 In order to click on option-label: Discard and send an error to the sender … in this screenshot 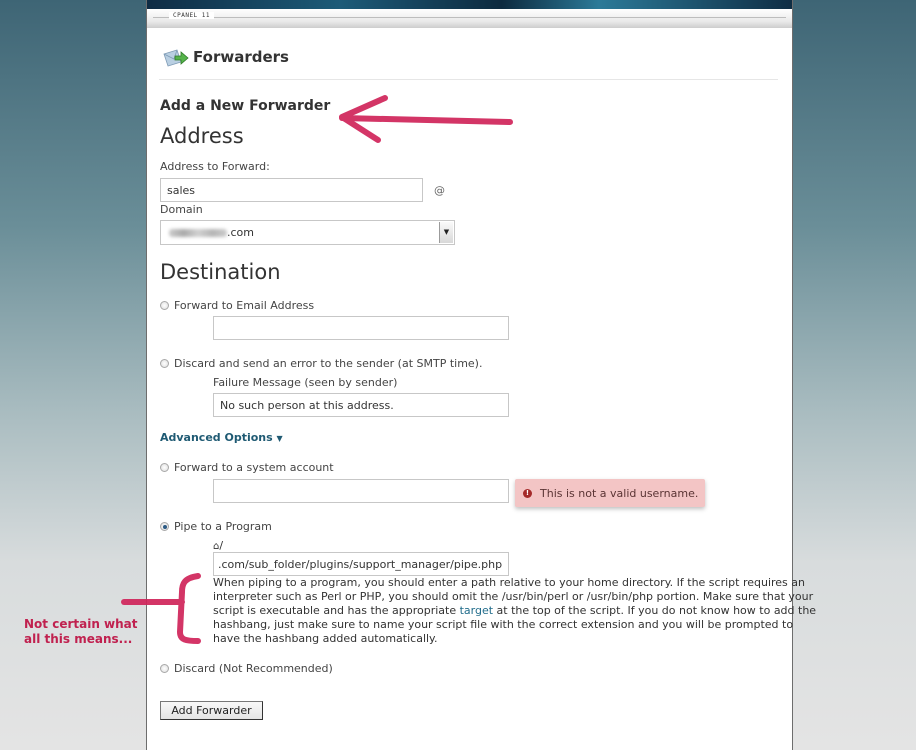, I will do `click(328, 363)`.